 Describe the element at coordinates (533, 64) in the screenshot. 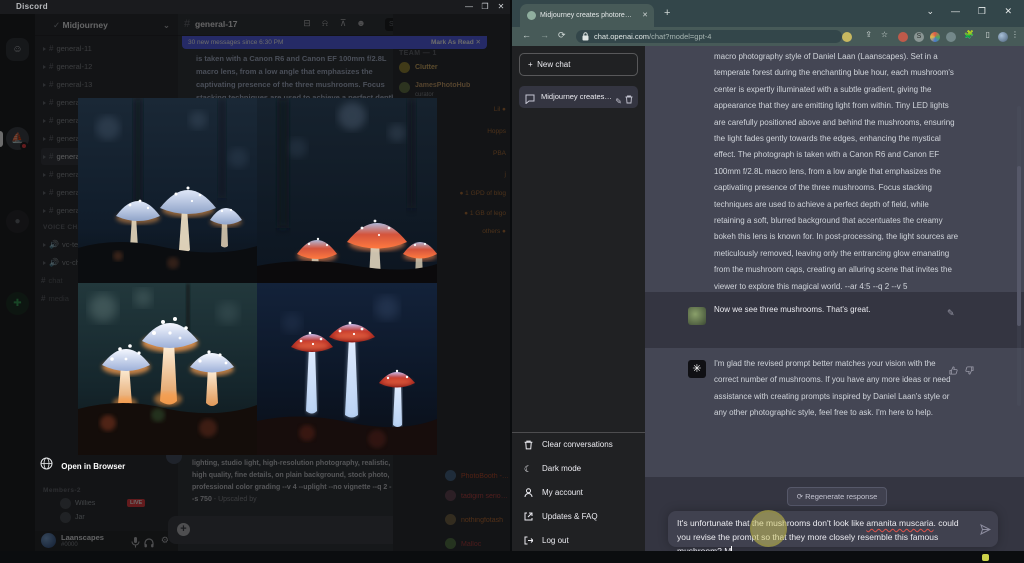

I see `plus-icon: +` at that location.